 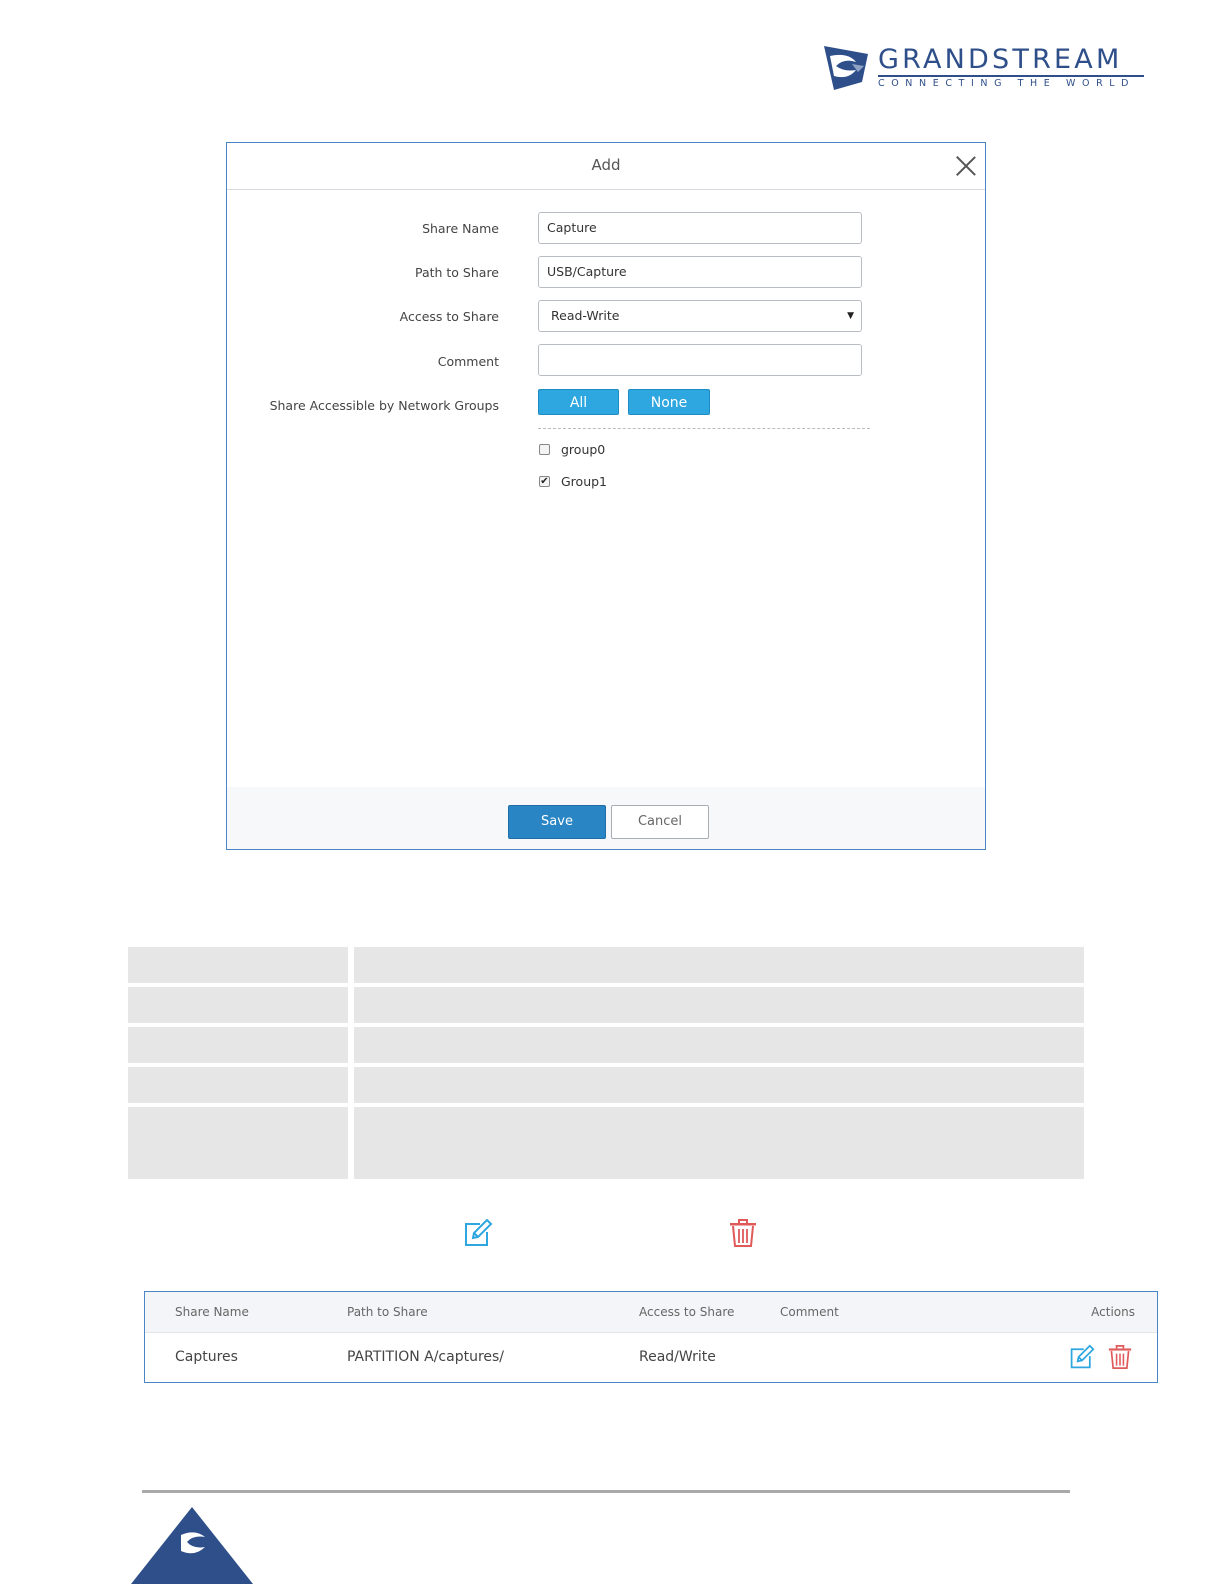 I want to click on column-header-path: Path to Share, so click(x=387, y=1312).